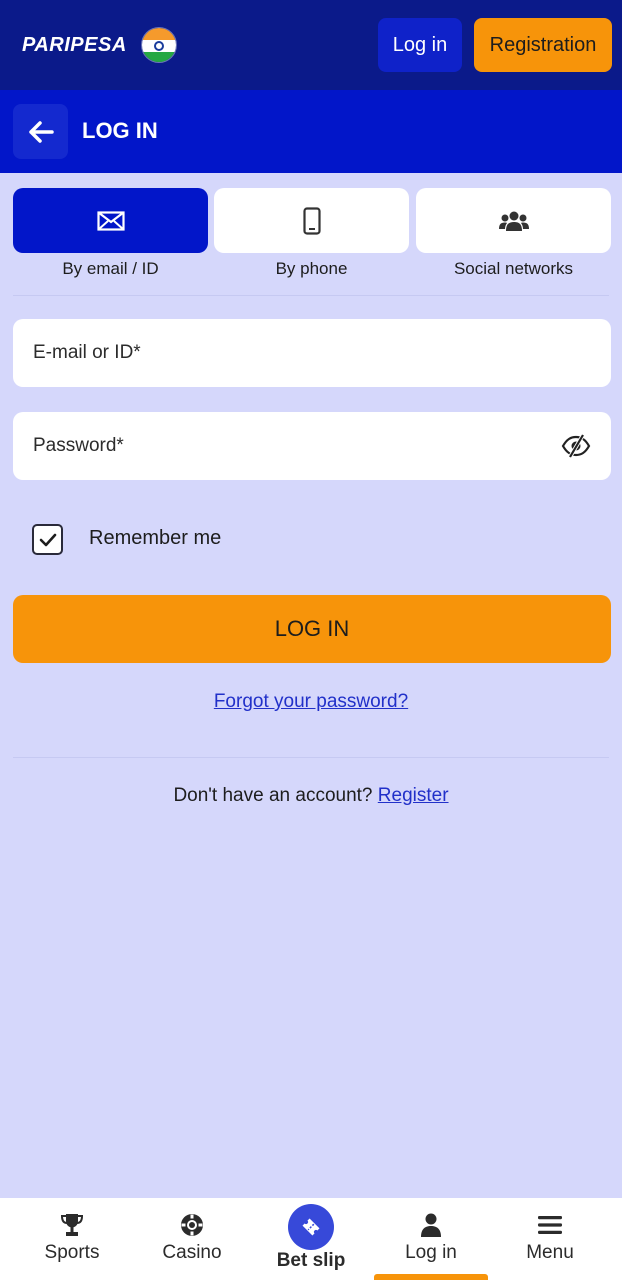  I want to click on page-header: LOG IN, so click(311, 131).